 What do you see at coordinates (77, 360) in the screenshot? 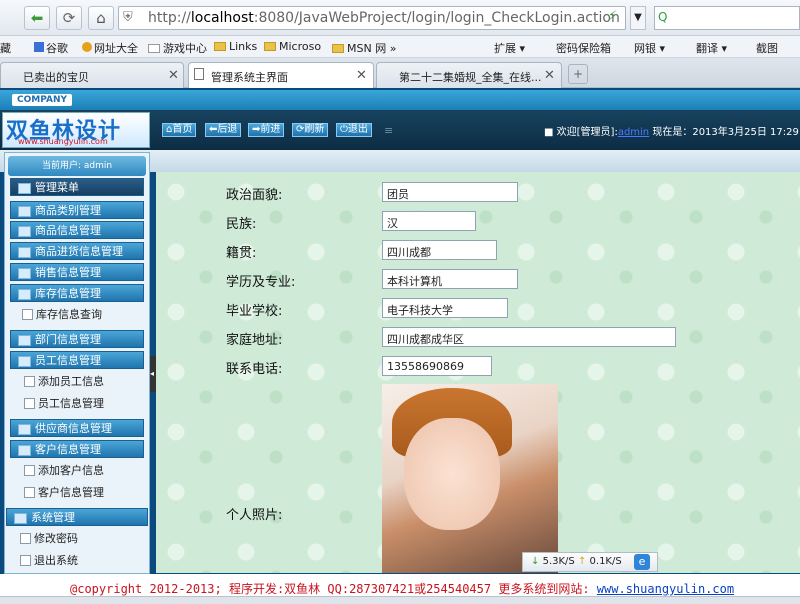
I see `sidebar-item-employee: 员工信息管理` at bounding box center [77, 360].